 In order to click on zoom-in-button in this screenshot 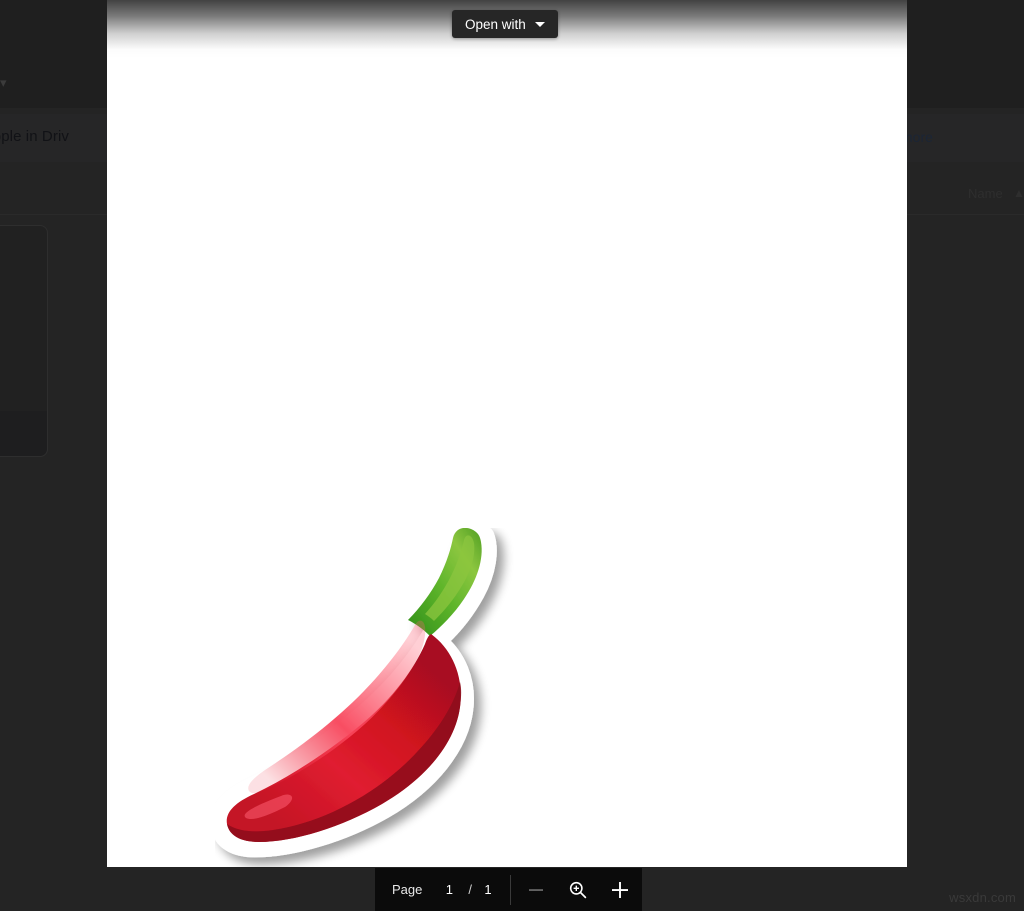, I will do `click(620, 890)`.